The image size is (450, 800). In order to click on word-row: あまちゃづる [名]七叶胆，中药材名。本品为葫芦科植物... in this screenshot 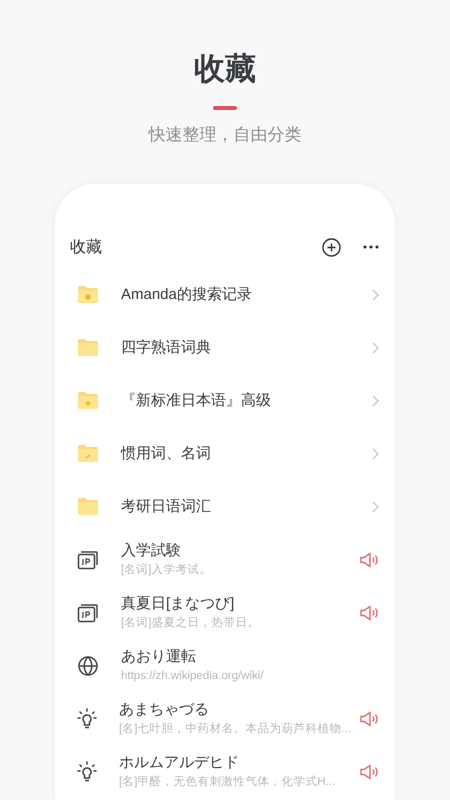, I will do `click(225, 718)`.